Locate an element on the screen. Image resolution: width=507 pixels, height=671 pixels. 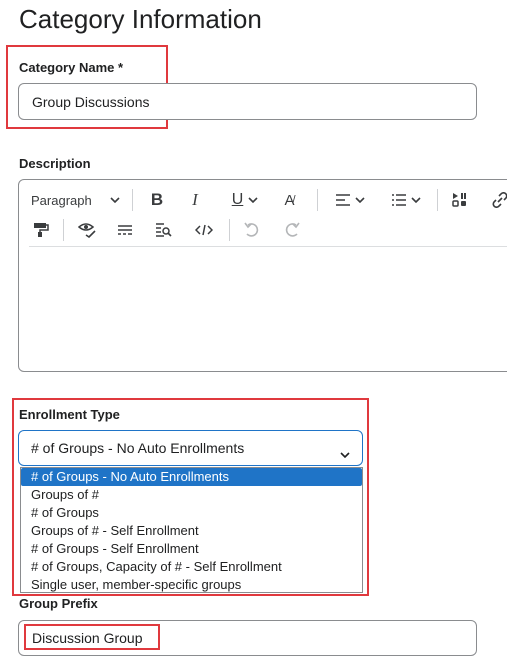
enrollment-type-selected: # of Groups - No Auto Enrollments is located at coordinates (138, 448).